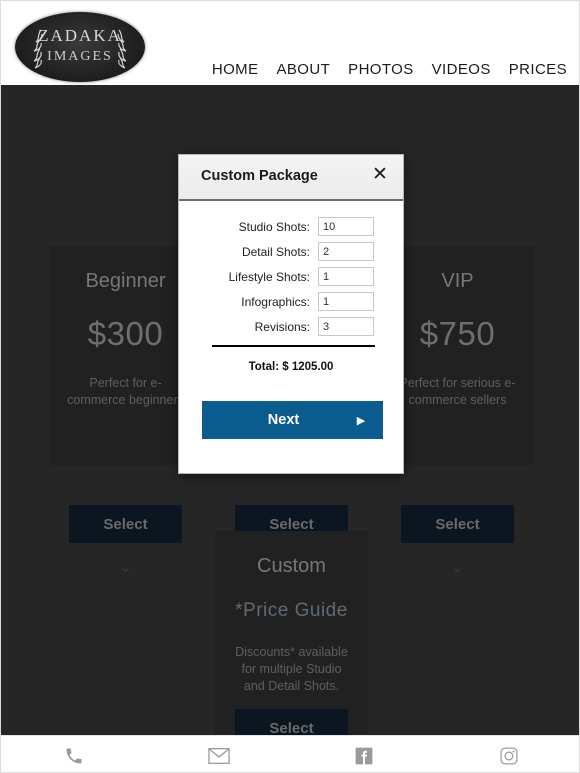  What do you see at coordinates (283, 420) in the screenshot?
I see `next-button-label: Next` at bounding box center [283, 420].